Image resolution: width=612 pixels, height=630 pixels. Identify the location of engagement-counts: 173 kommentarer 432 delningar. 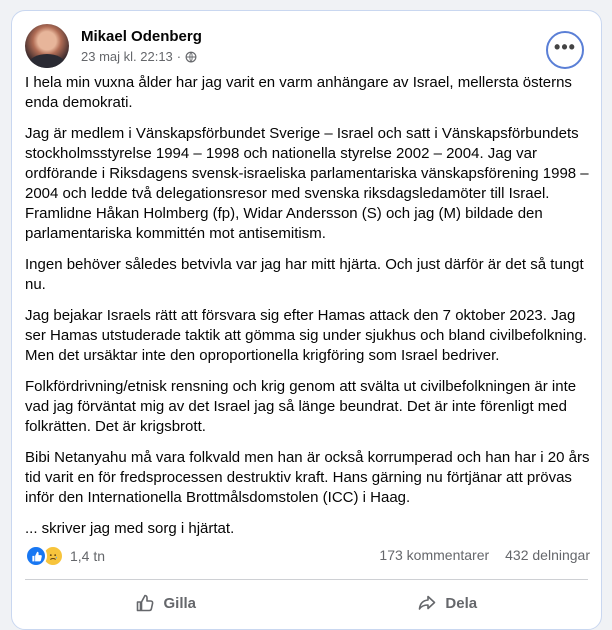
(484, 555).